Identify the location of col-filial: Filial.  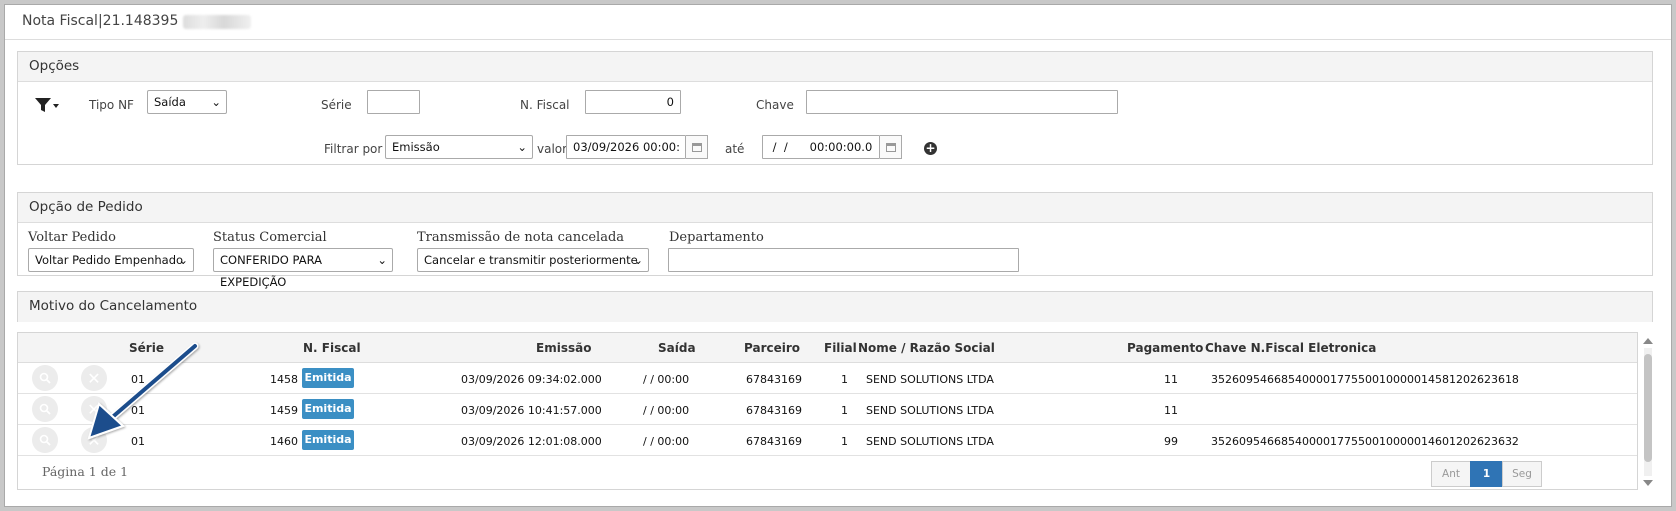
(840, 348).